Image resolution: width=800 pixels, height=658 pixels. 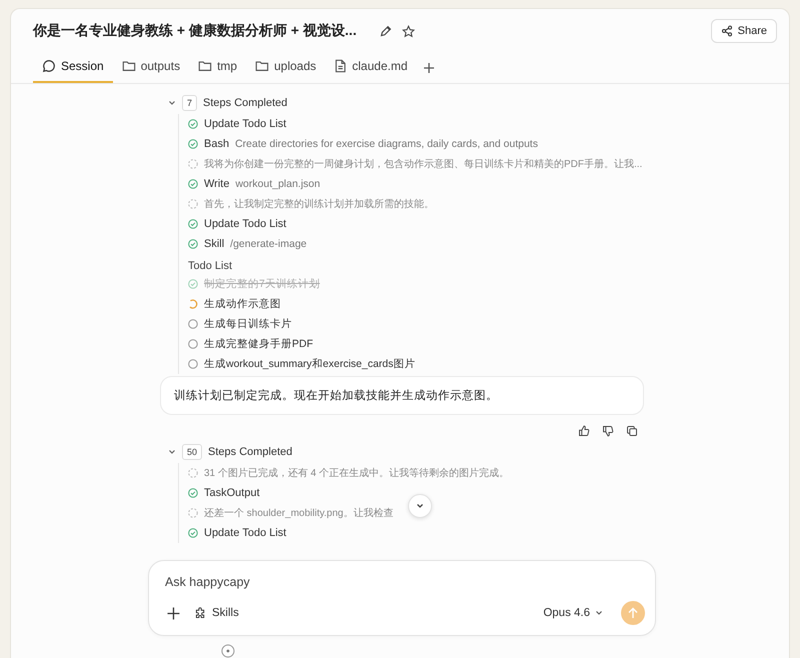 I want to click on step-tool-name: Bash, so click(x=217, y=144).